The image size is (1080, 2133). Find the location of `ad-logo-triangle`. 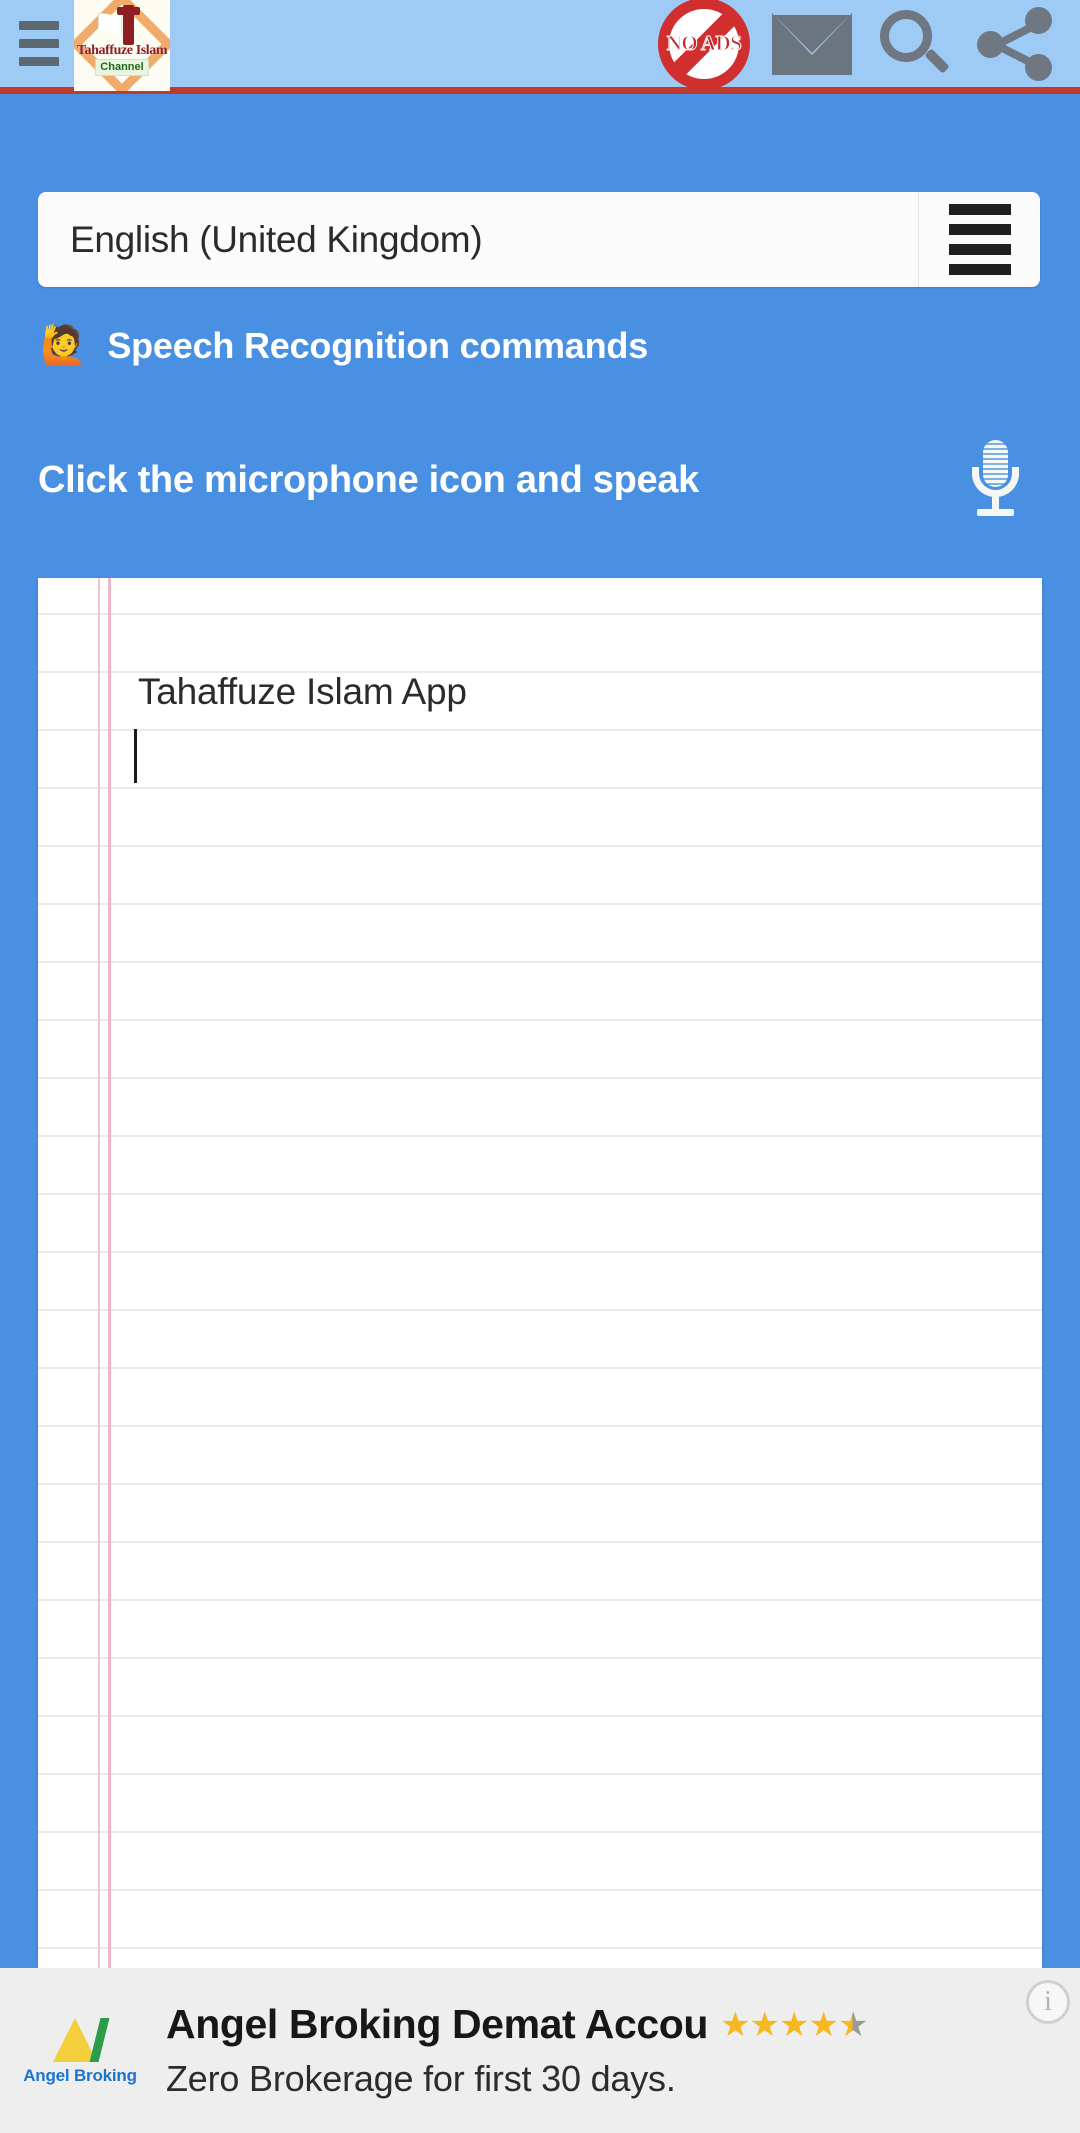

ad-logo-triangle is located at coordinates (81, 2039).